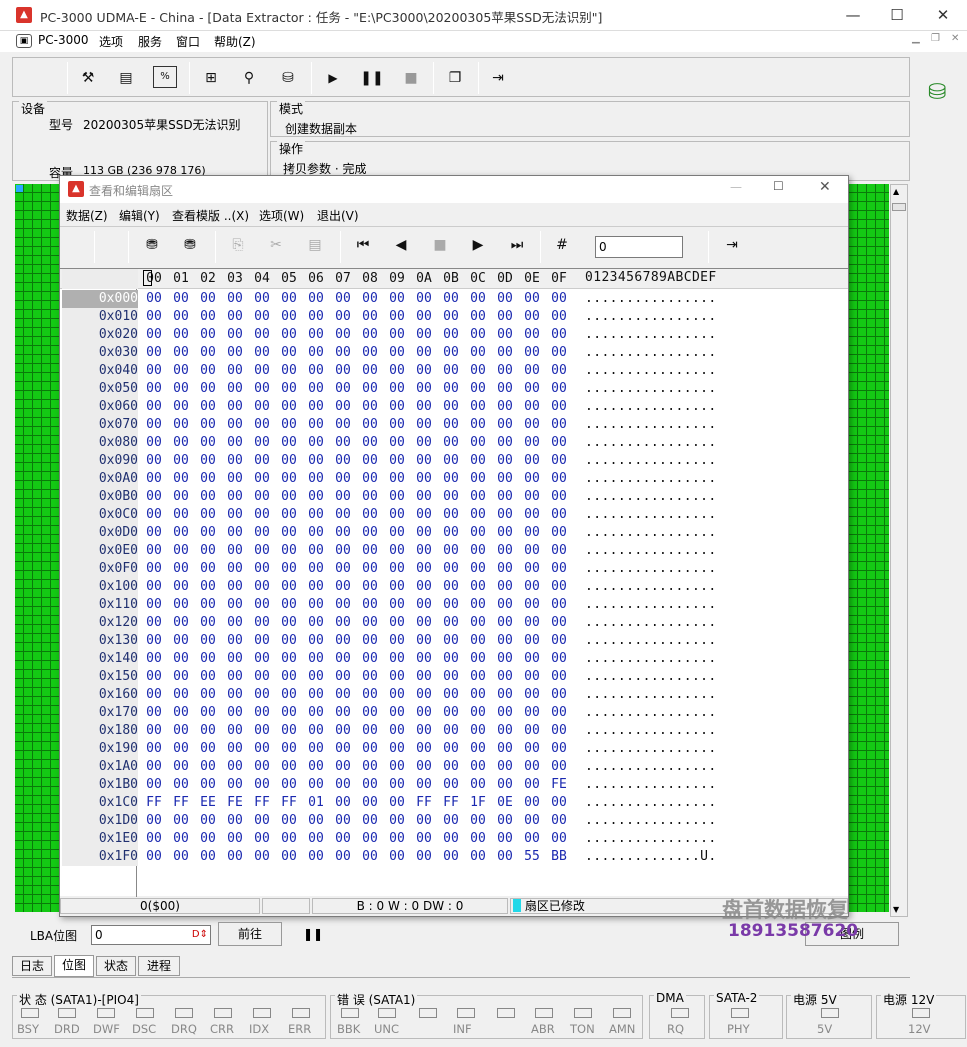 Image resolution: width=967 pixels, height=1047 pixels. Describe the element at coordinates (181, 803) in the screenshot. I see `hex-byte: FF` at that location.